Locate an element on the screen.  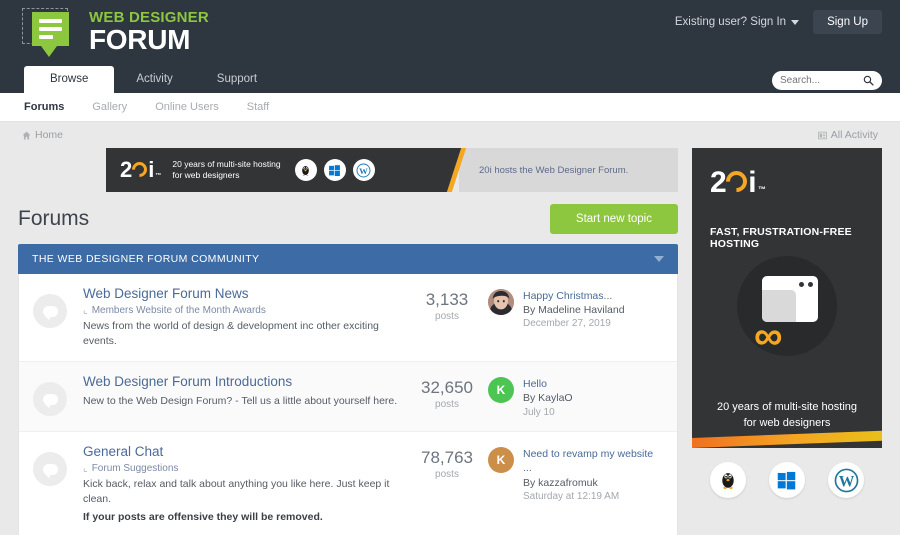
post-count-number: 3,133 is located at coordinates (447, 299).